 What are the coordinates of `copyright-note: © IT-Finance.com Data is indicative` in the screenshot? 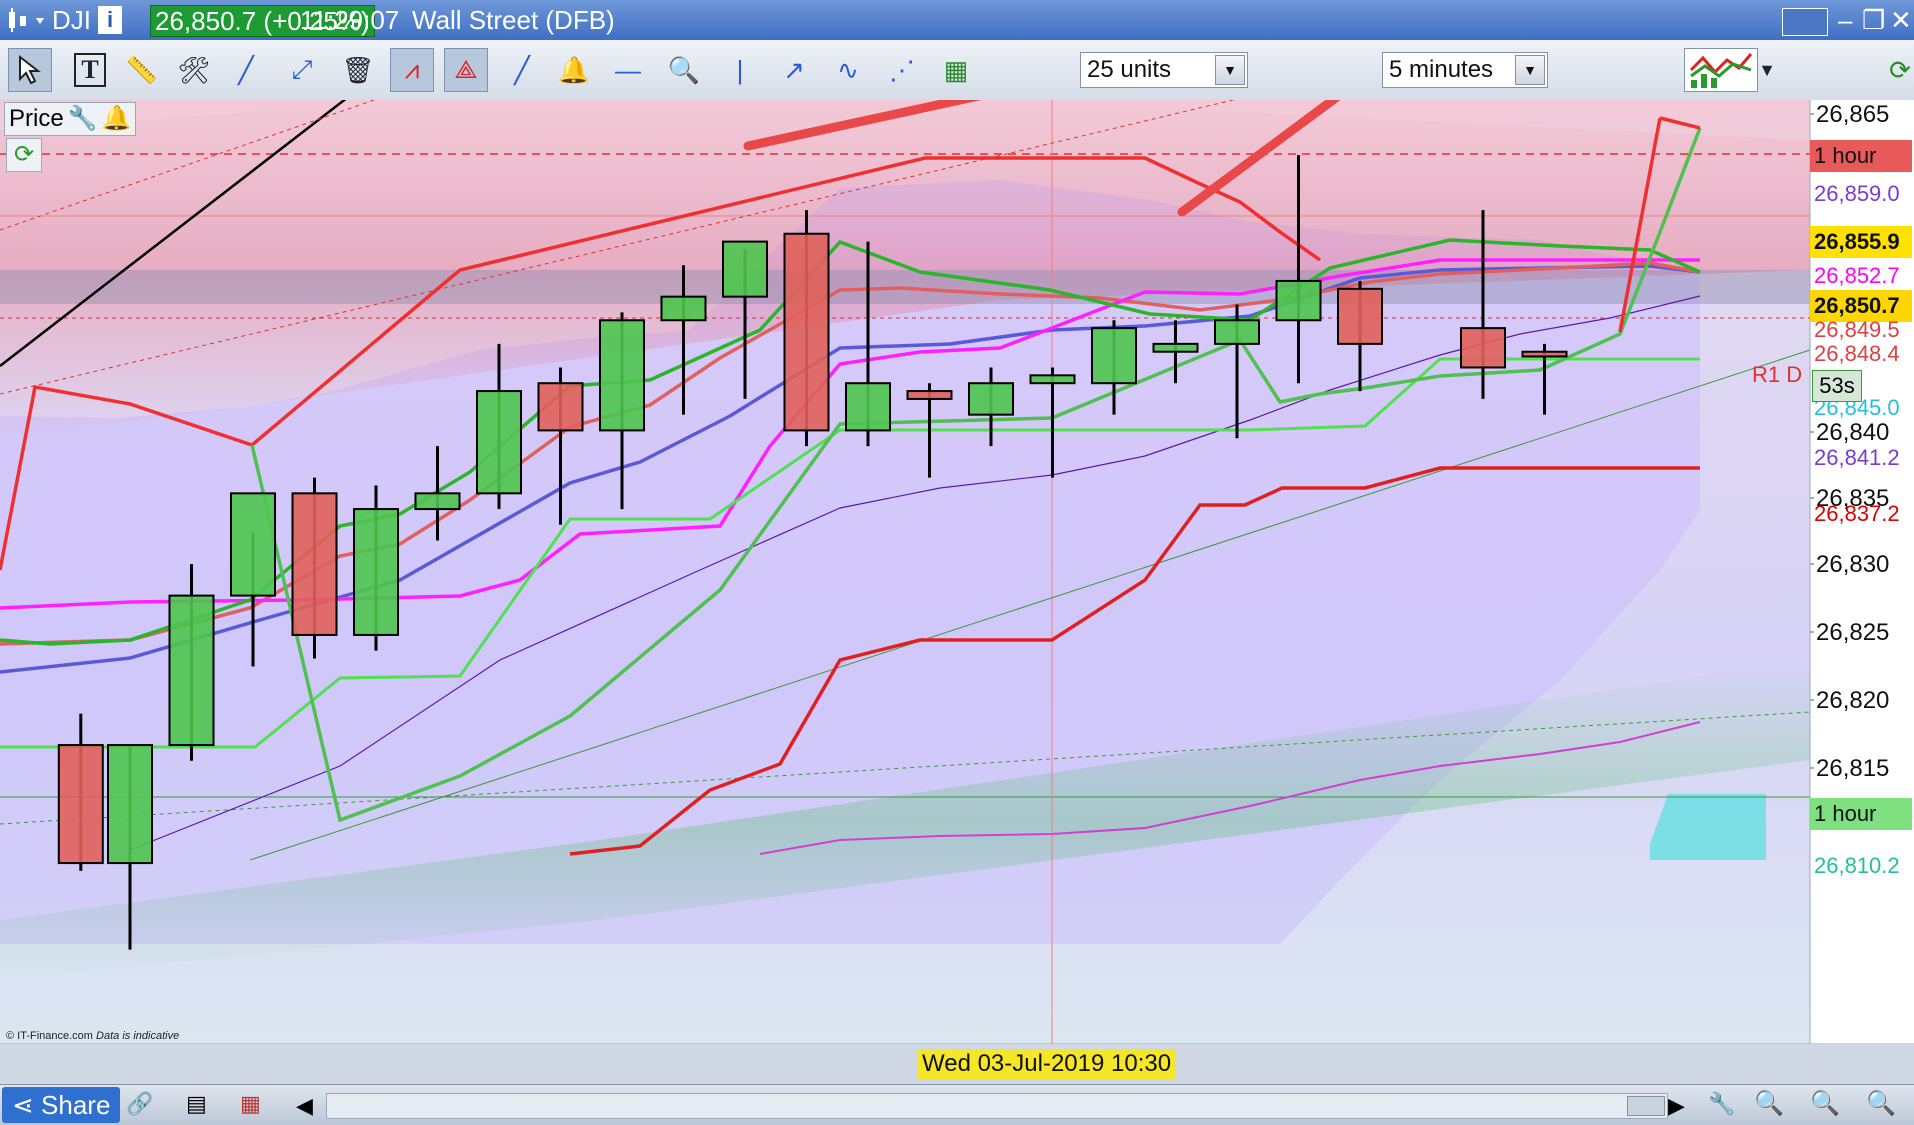 It's located at (93, 1036).